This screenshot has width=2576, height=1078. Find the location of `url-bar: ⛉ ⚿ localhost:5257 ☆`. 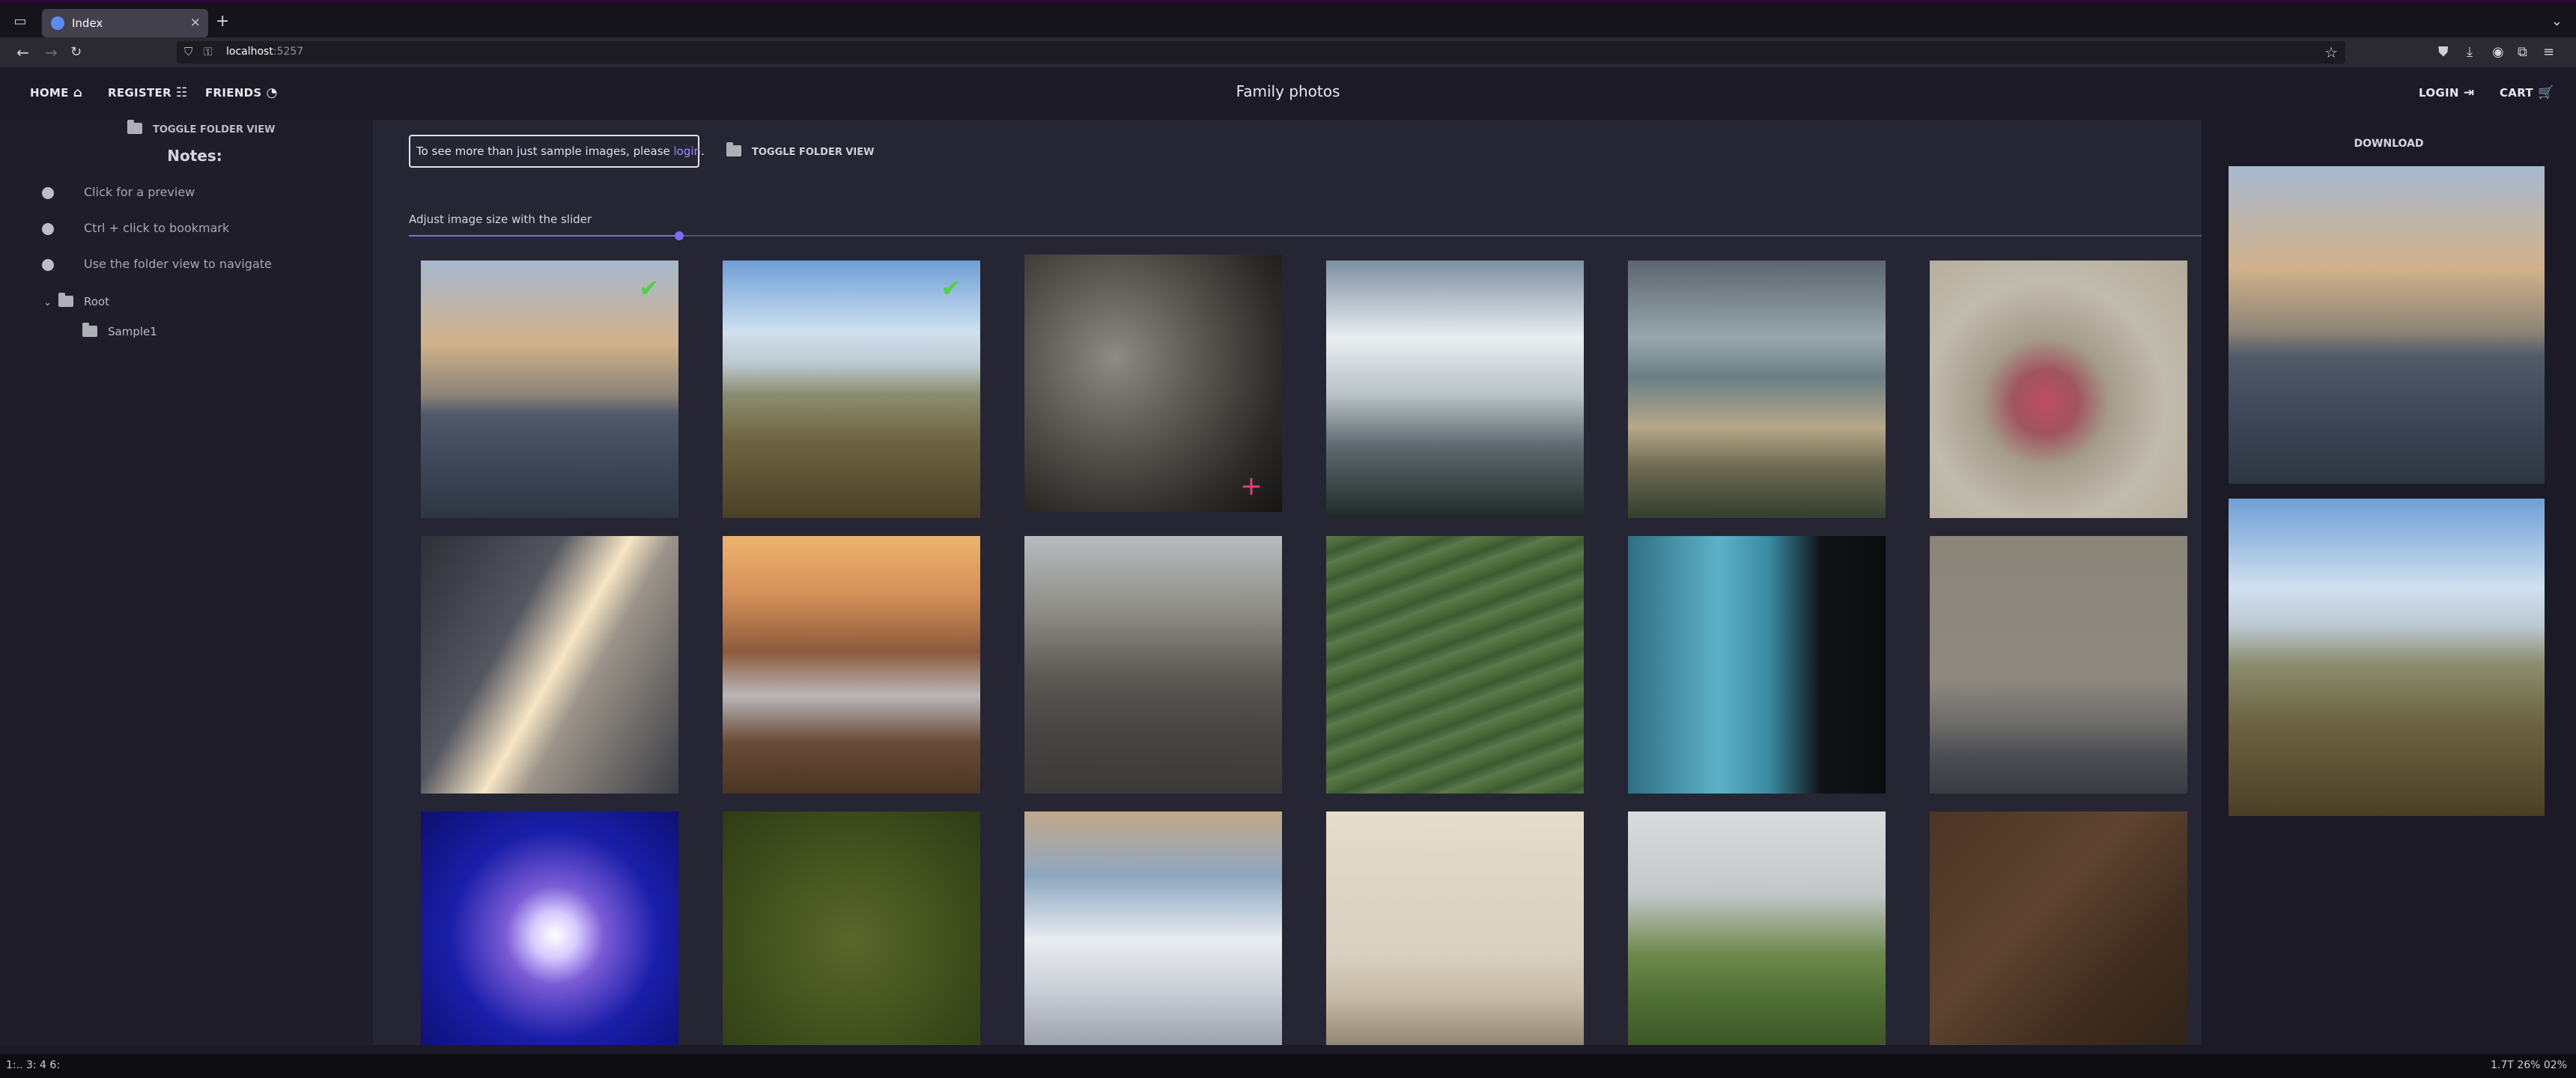

url-bar: ⛉ ⚿ localhost:5257 ☆ is located at coordinates (1261, 52).